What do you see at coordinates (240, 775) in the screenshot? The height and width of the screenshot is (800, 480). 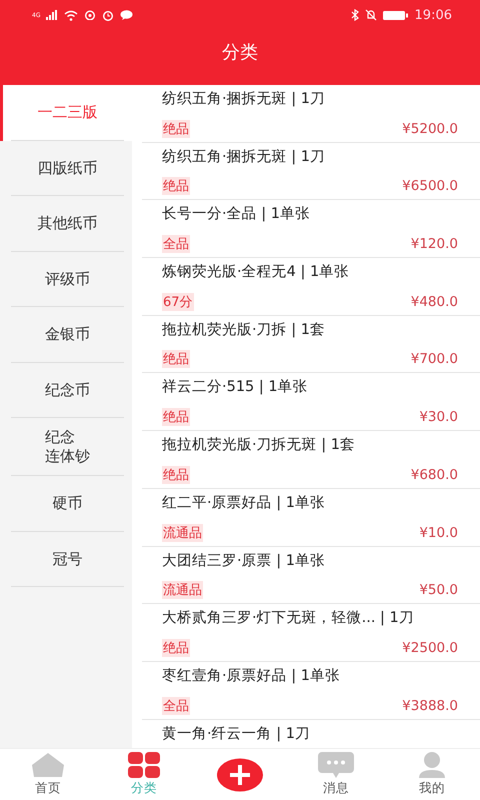 I see `add-button` at bounding box center [240, 775].